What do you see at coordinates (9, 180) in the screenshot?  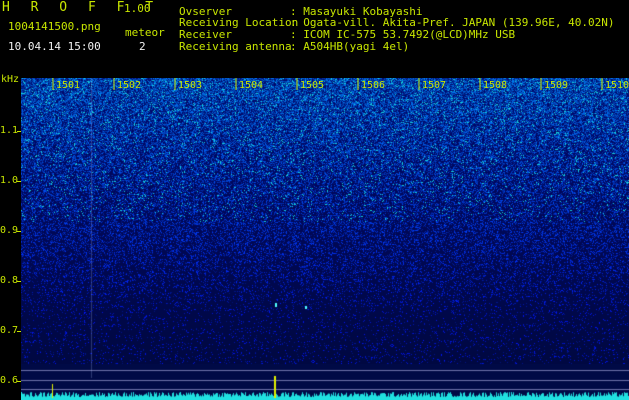 I see `y-tick-label: 1.0` at bounding box center [9, 180].